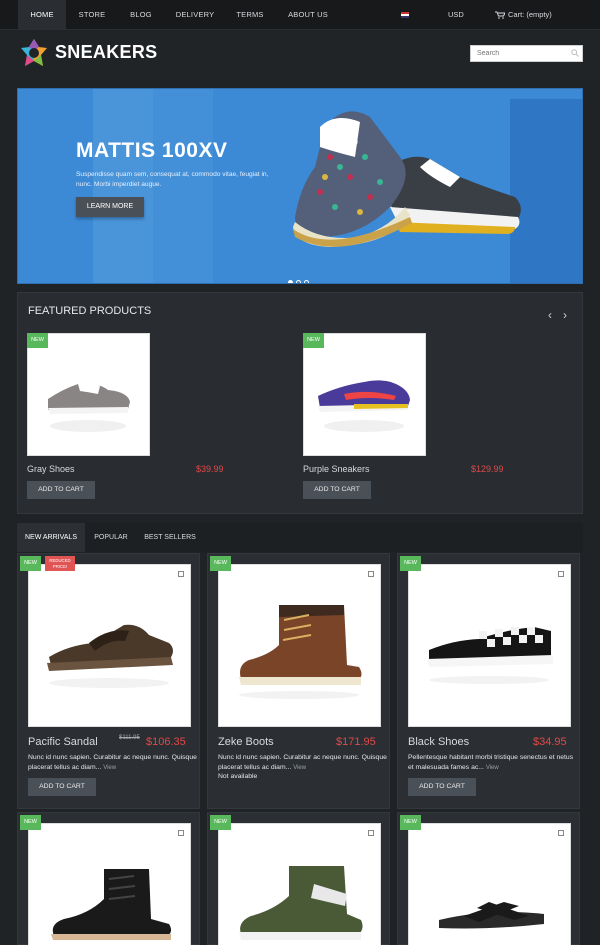  I want to click on hero-sneakers-image, so click(407, 179).